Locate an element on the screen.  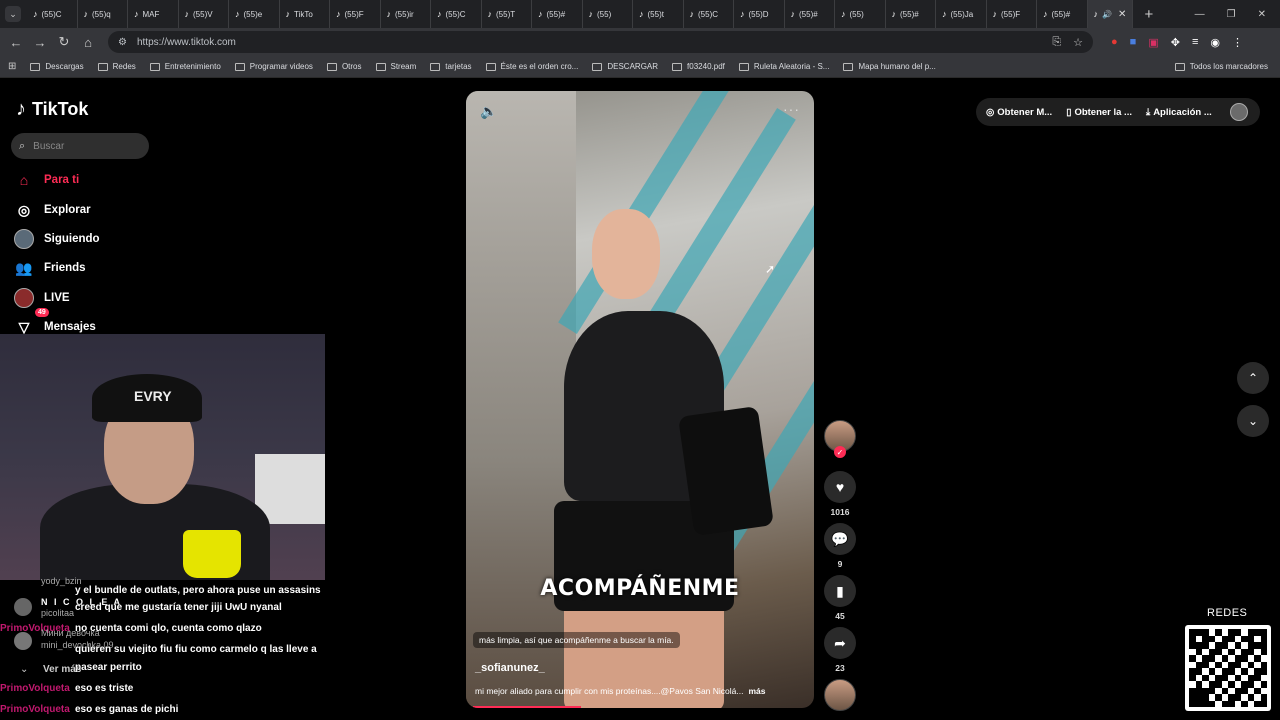
forward-button: → is located at coordinates (40, 42).